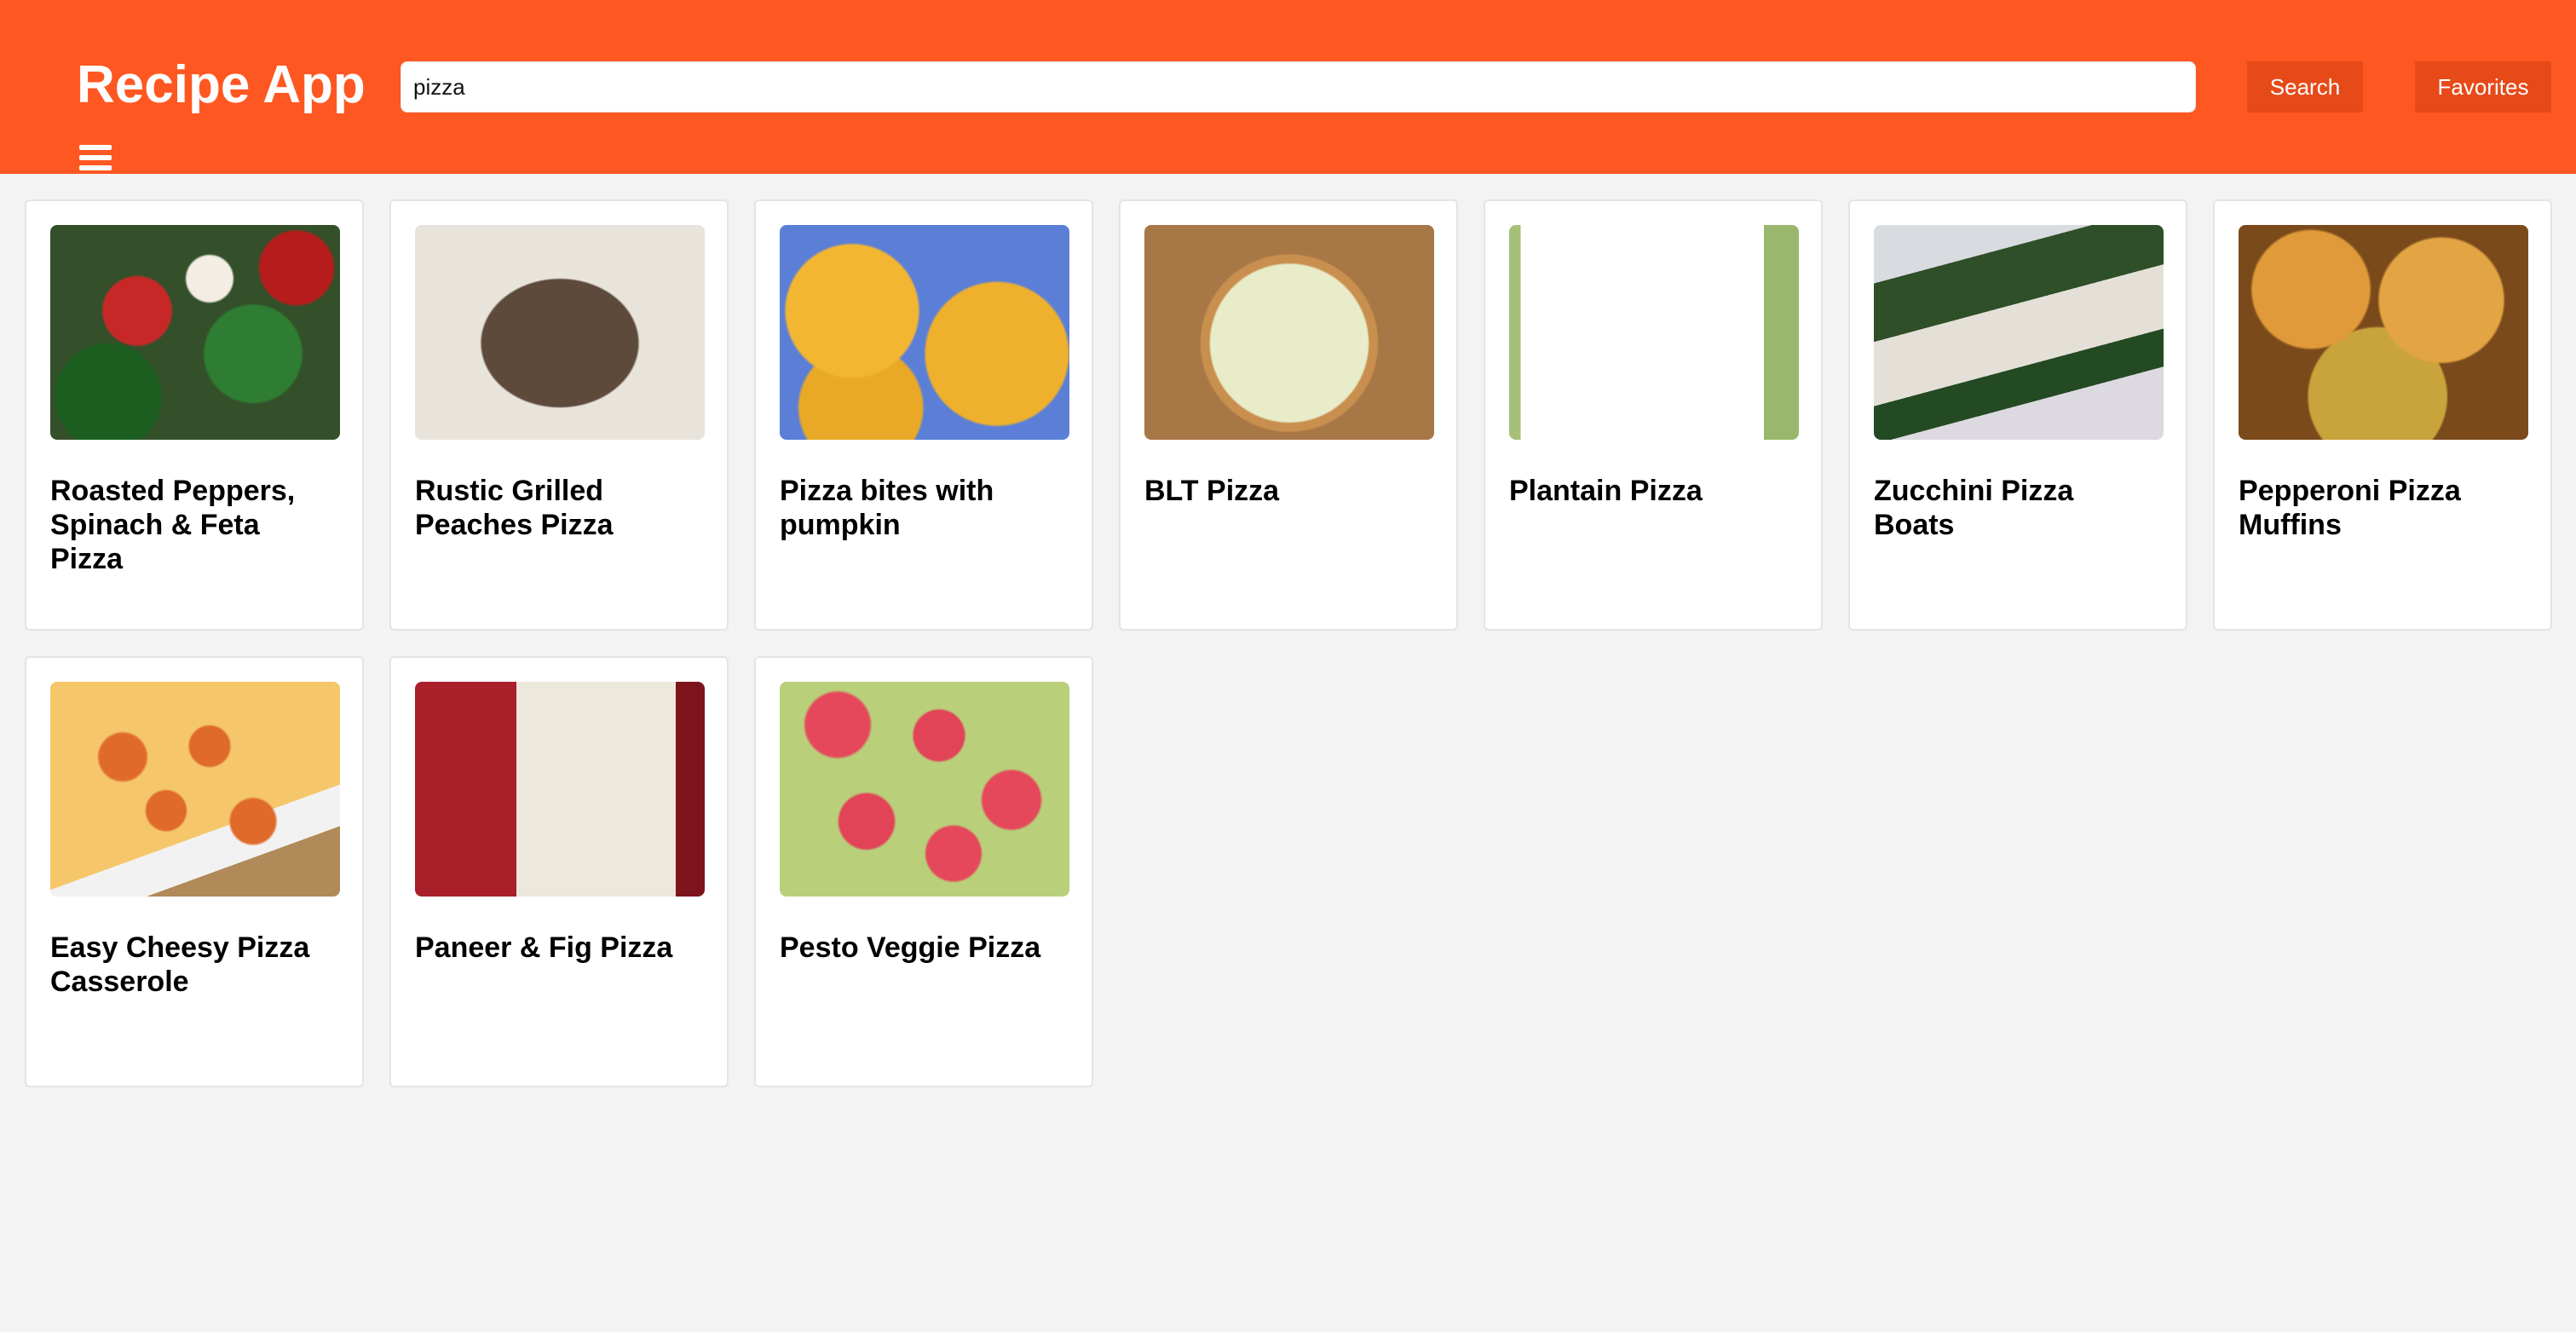  What do you see at coordinates (887, 508) in the screenshot?
I see `recipe-title: Pizza bites with pumpkin` at bounding box center [887, 508].